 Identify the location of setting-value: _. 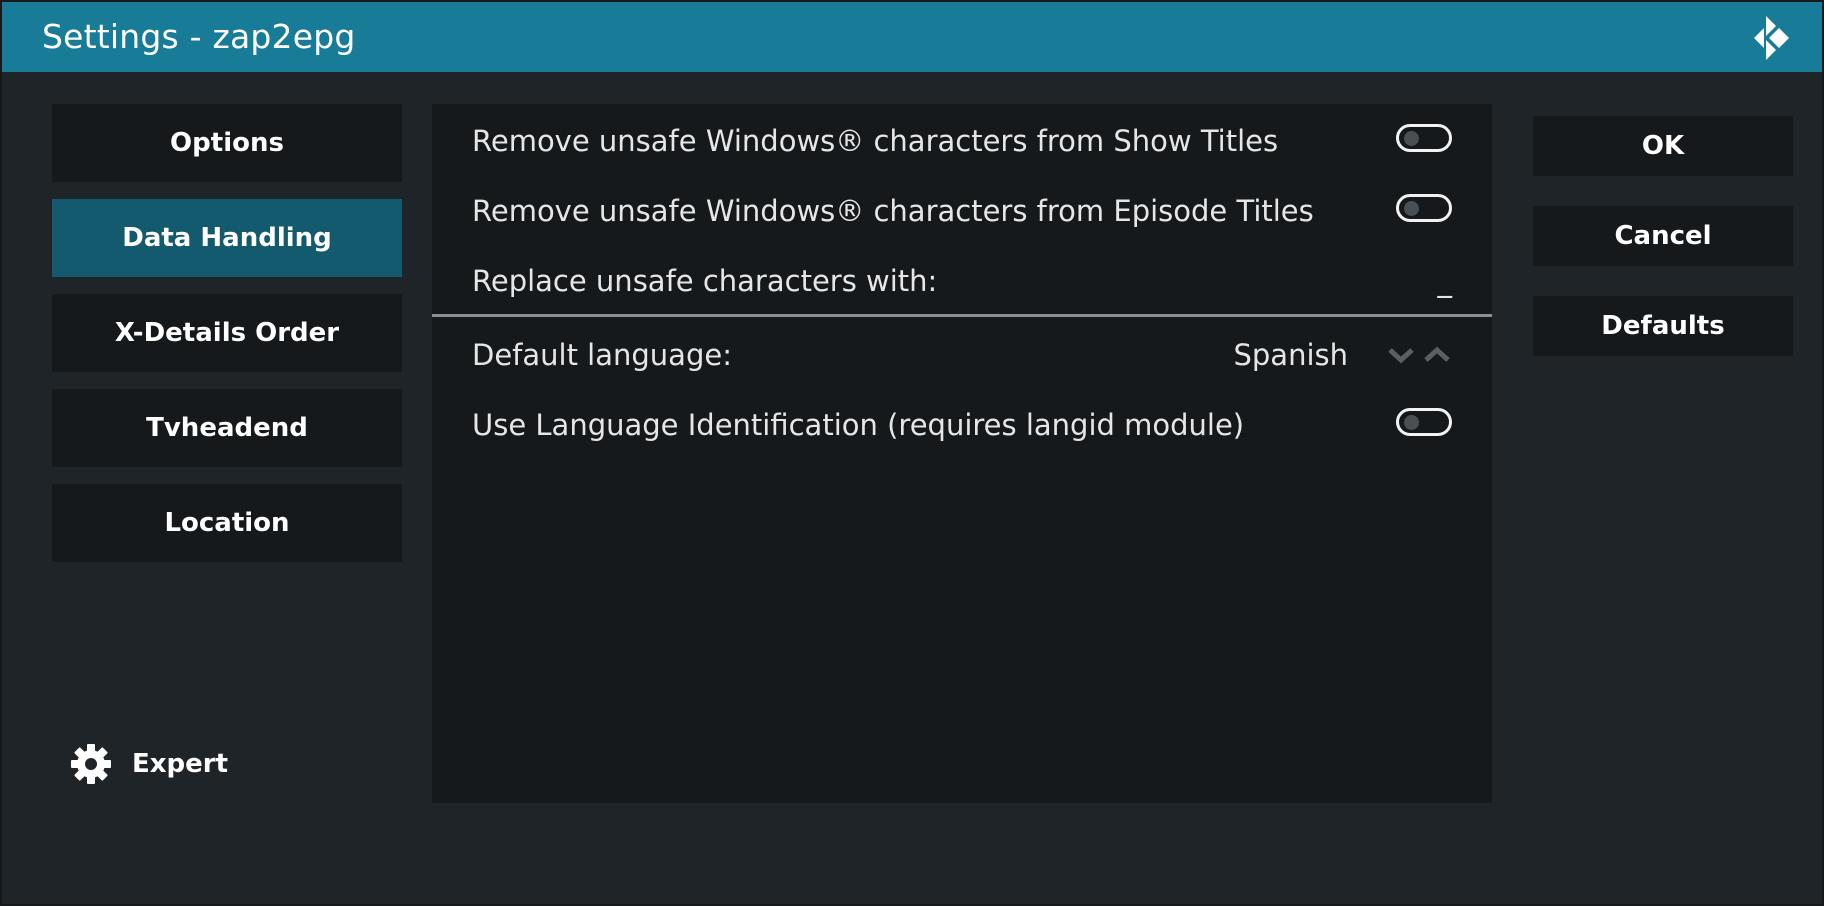
(1445, 281).